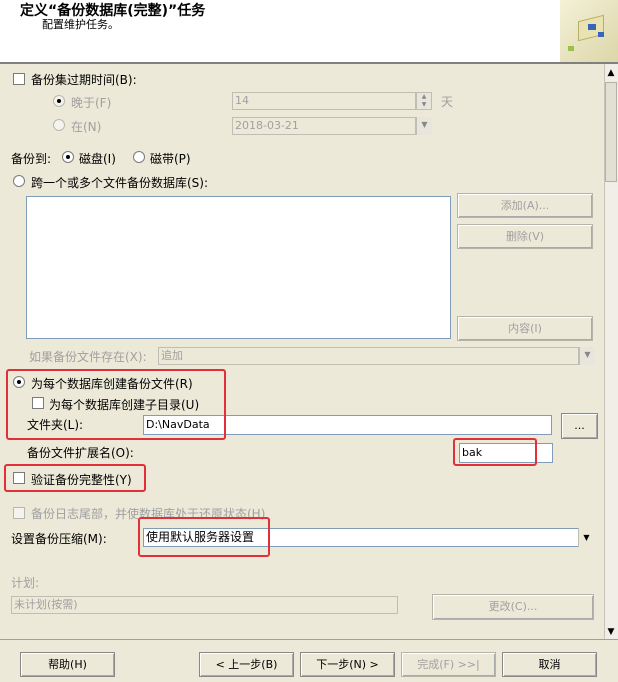 The width and height of the screenshot is (618, 682). I want to click on backup-to-tape-label: 磁带(P), so click(170, 159).